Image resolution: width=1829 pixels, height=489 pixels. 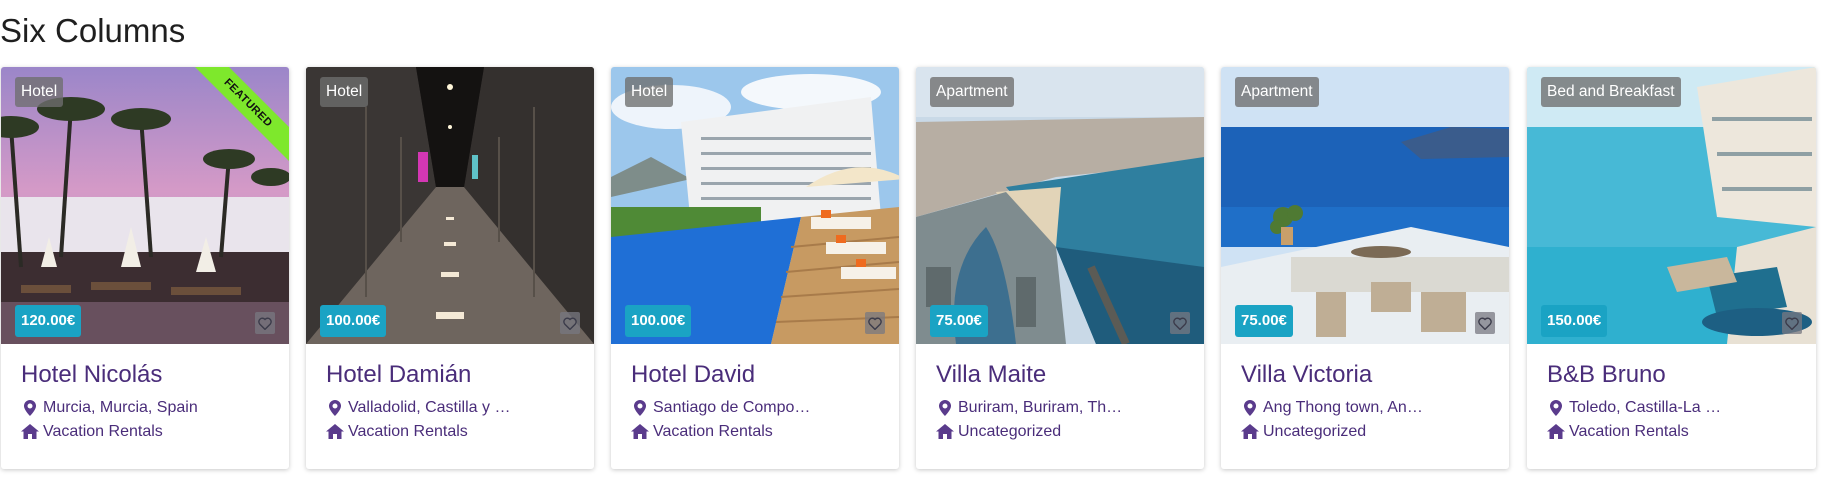 I want to click on section-title: Six Columns, so click(x=93, y=30).